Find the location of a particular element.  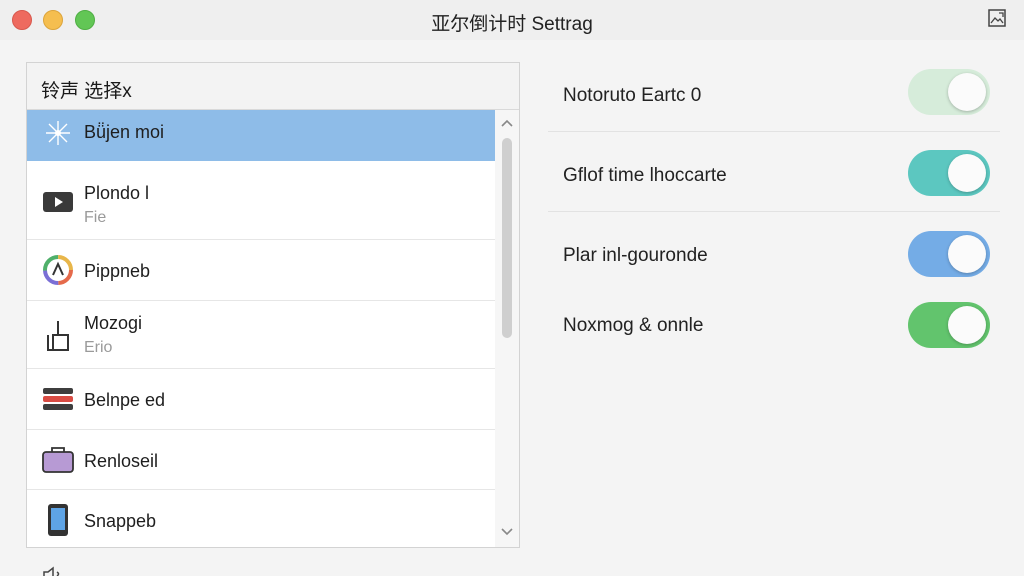

phone-icon is located at coordinates (58, 520).